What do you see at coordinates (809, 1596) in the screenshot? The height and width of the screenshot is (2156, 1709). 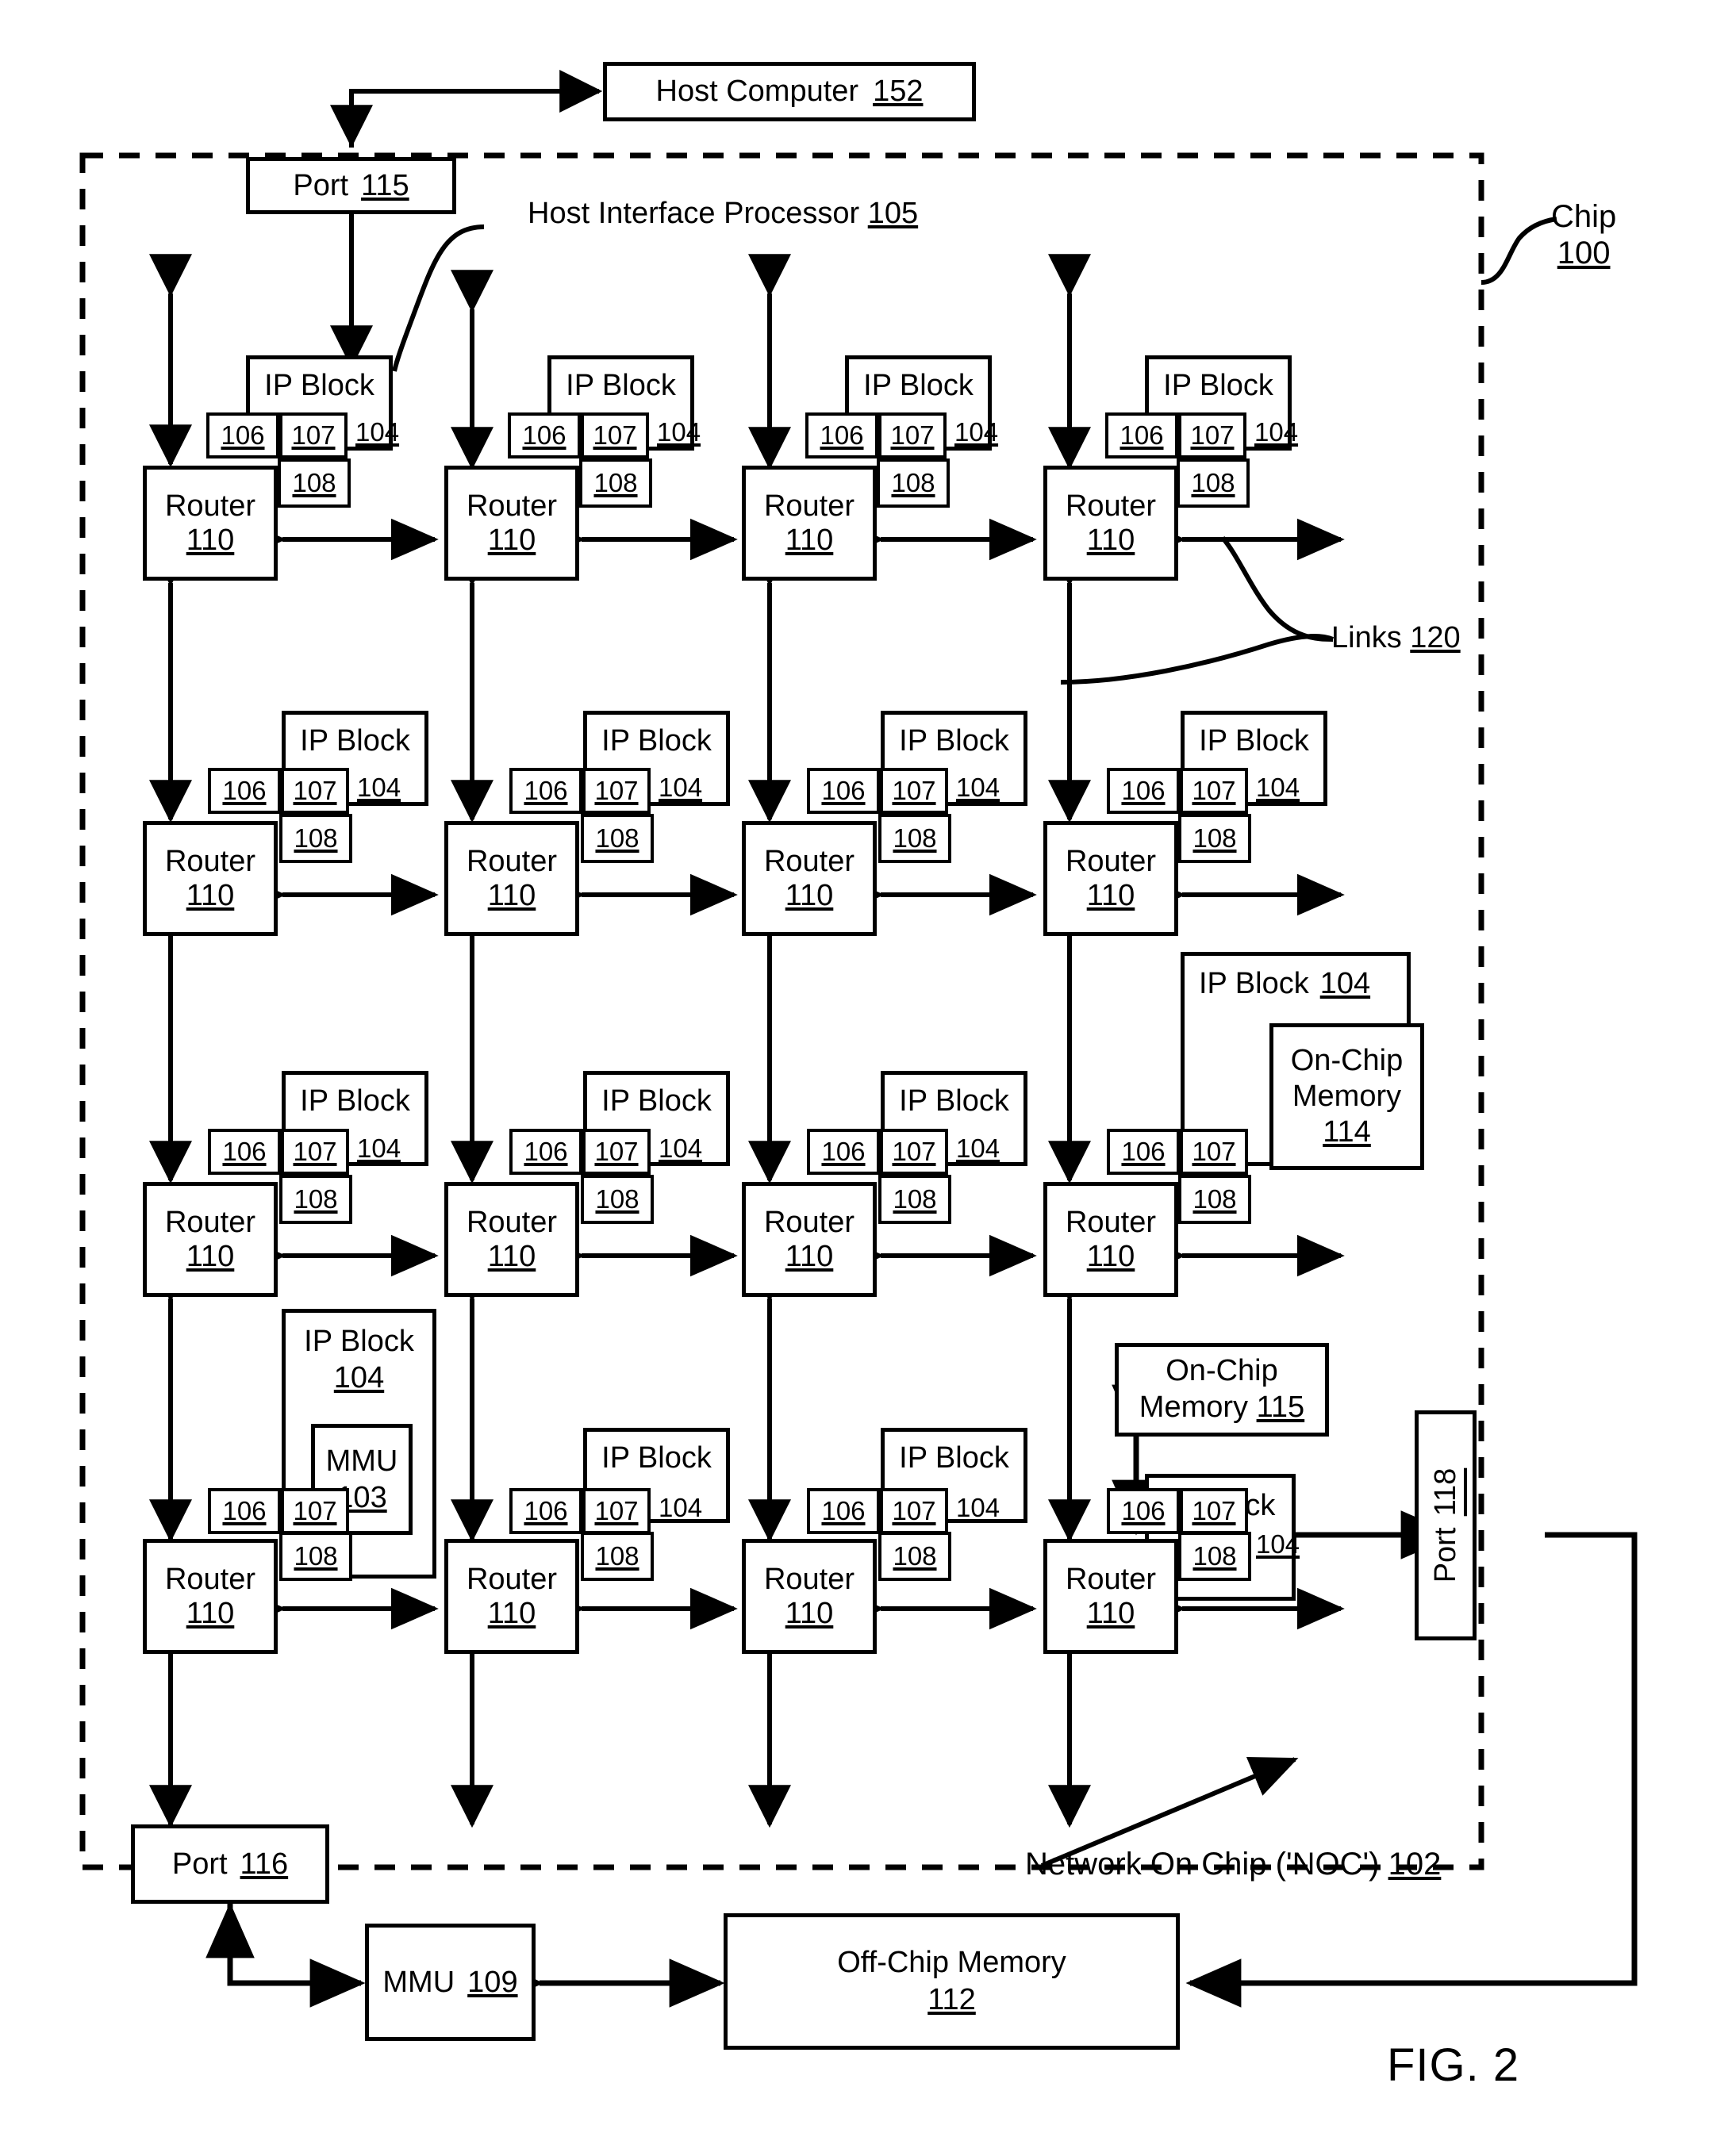 I see `router-r4c3: Router 110` at bounding box center [809, 1596].